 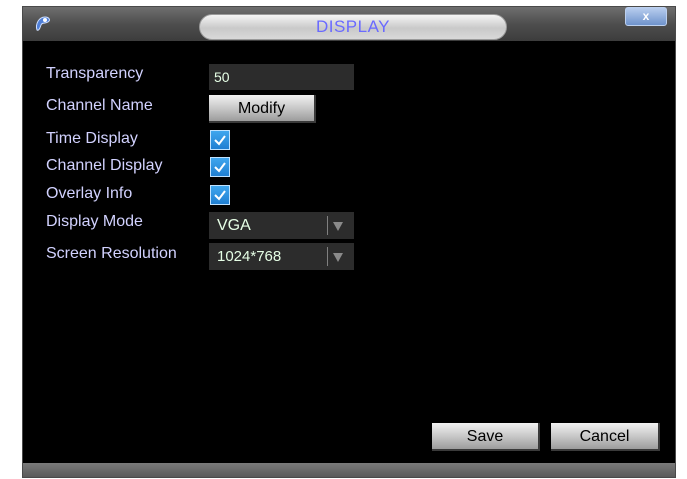 I want to click on screen-resolution-label: Screen Resolution, so click(x=111, y=253).